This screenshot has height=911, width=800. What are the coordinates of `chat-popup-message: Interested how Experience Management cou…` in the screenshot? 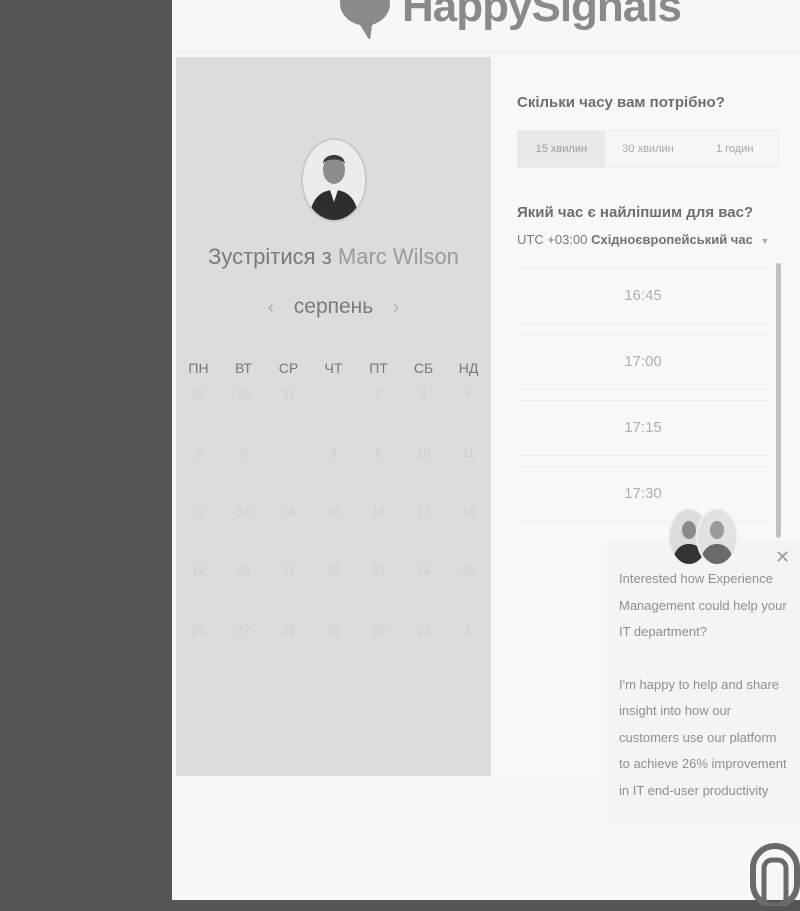 It's located at (704, 698).